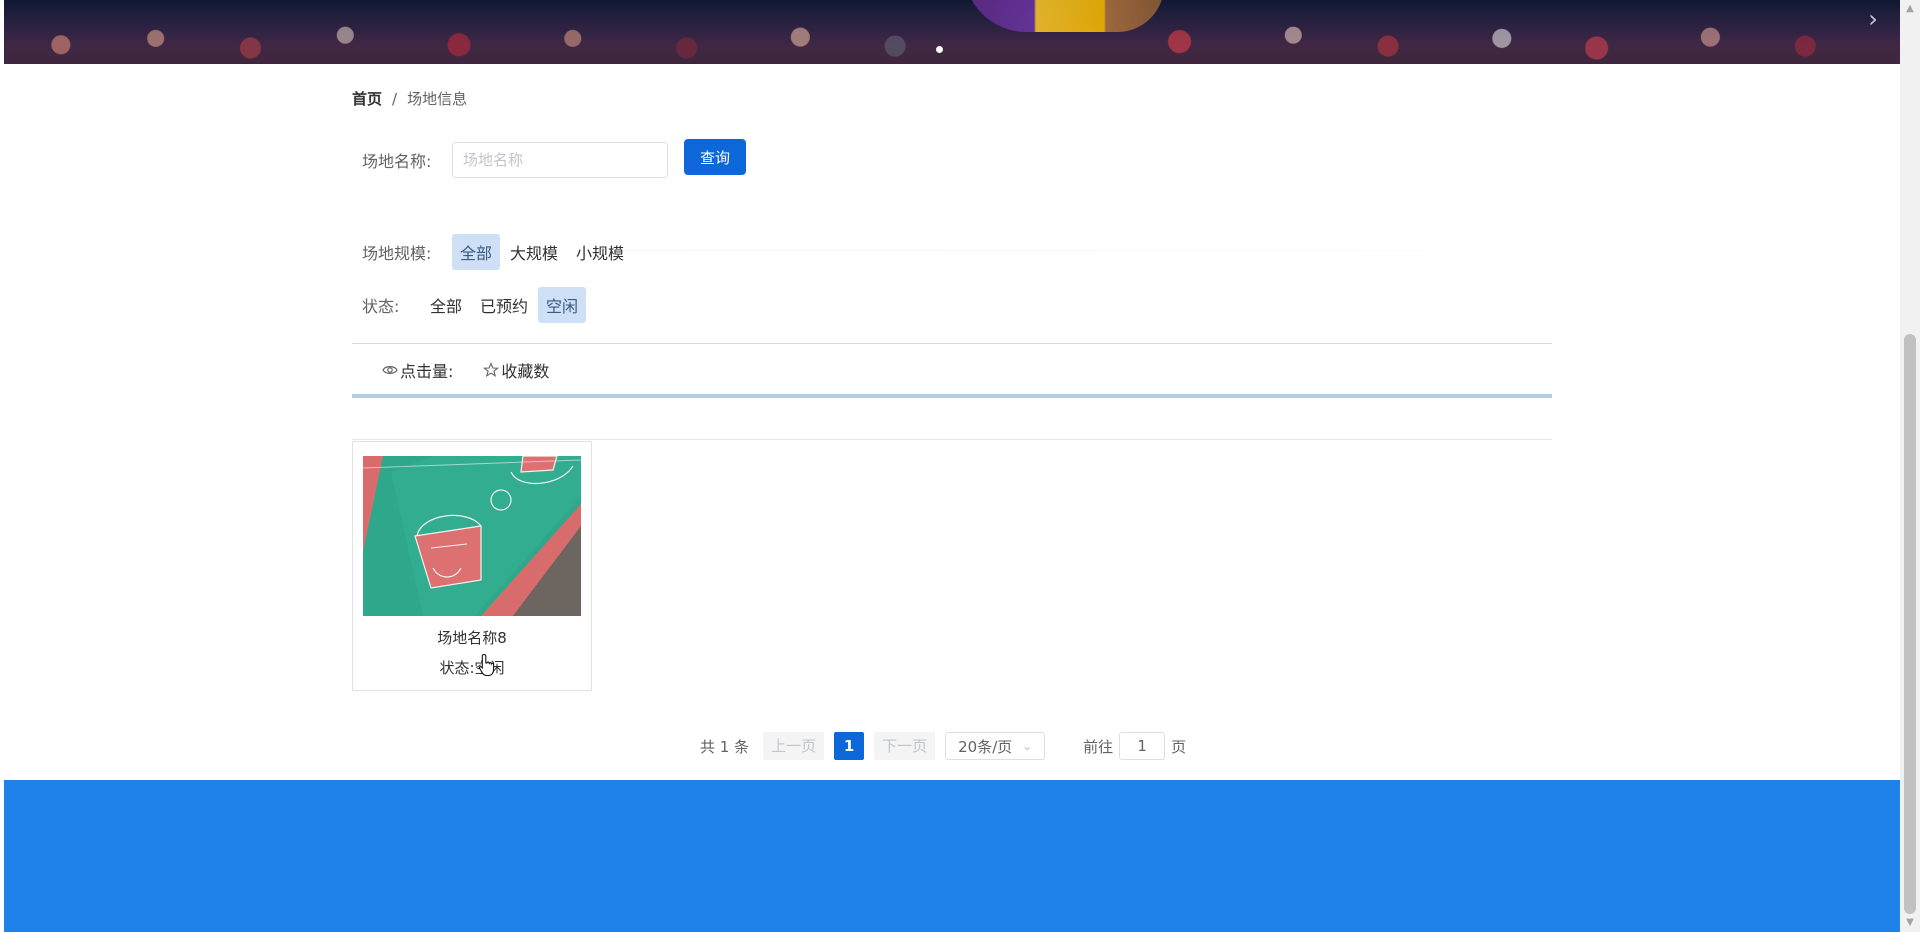 The height and width of the screenshot is (932, 1920). Describe the element at coordinates (367, 98) in the screenshot. I see `breadcrumb-home: 首页` at that location.